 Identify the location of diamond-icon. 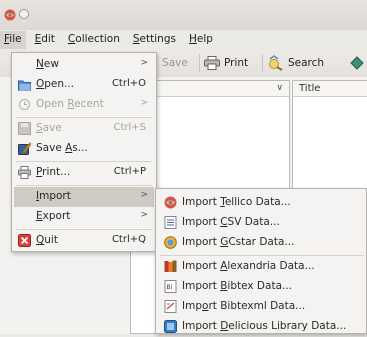
(357, 63).